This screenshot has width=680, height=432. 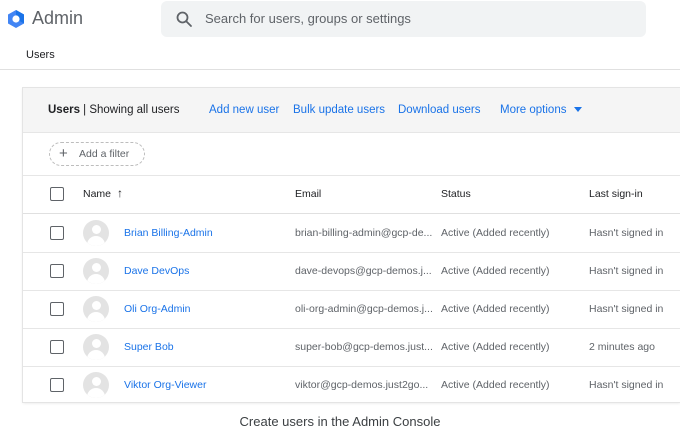 What do you see at coordinates (340, 69) in the screenshot?
I see `header-divider` at bounding box center [340, 69].